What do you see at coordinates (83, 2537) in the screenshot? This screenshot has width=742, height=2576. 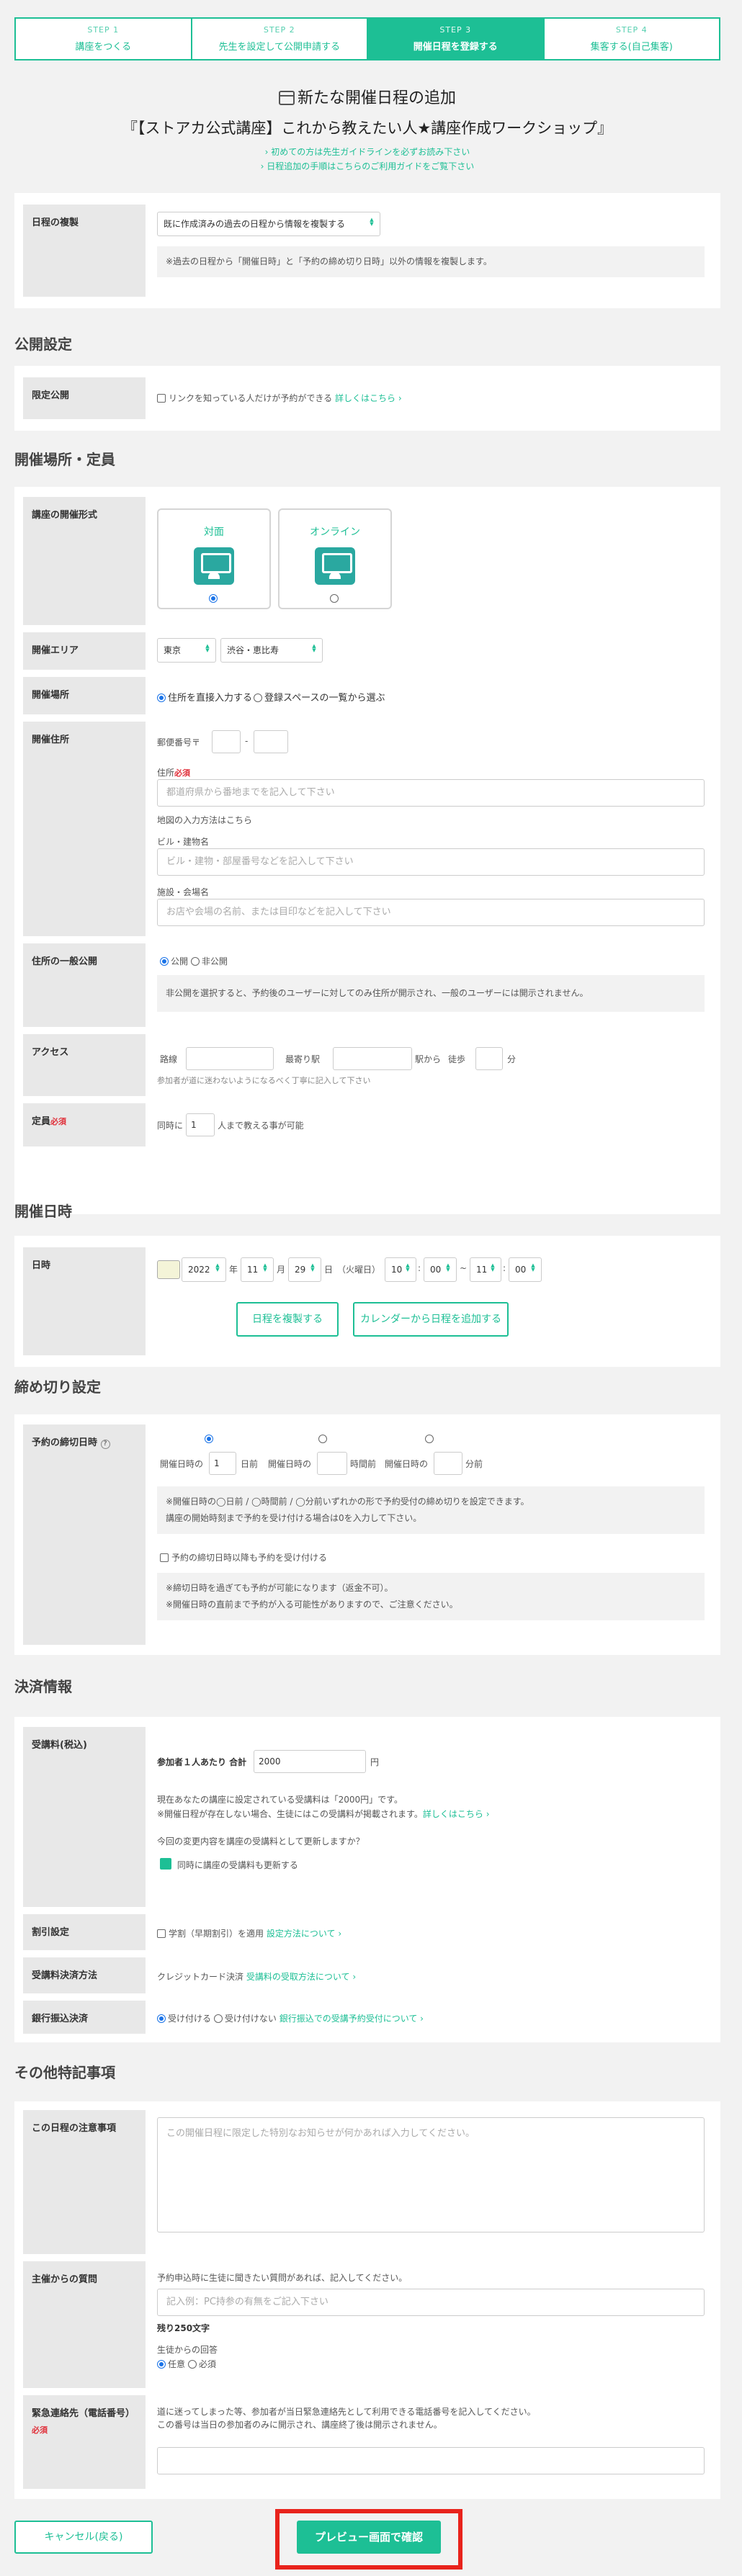 I see `cancel-button: キャンセル(戻る)` at bounding box center [83, 2537].